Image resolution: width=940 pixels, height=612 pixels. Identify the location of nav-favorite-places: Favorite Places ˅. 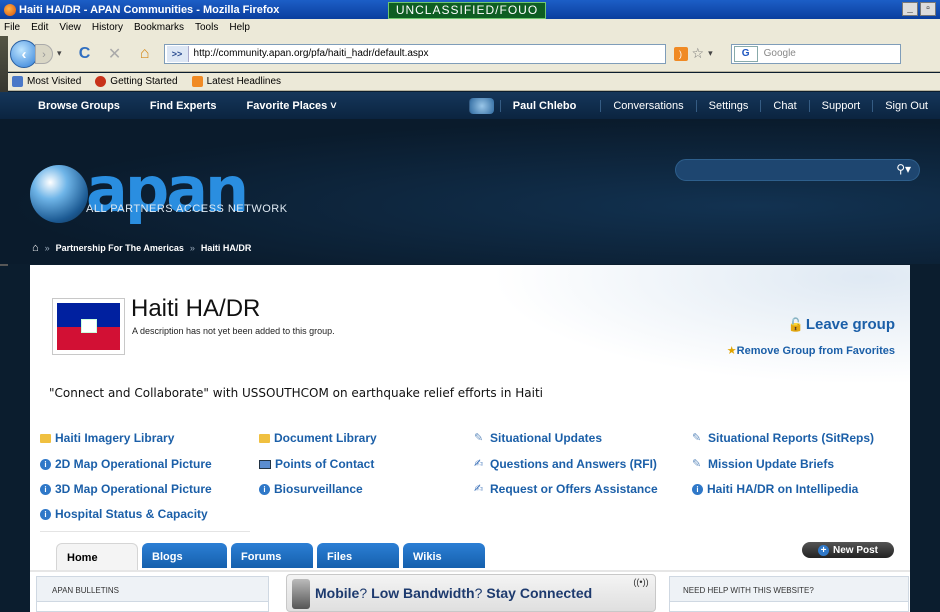
(292, 106).